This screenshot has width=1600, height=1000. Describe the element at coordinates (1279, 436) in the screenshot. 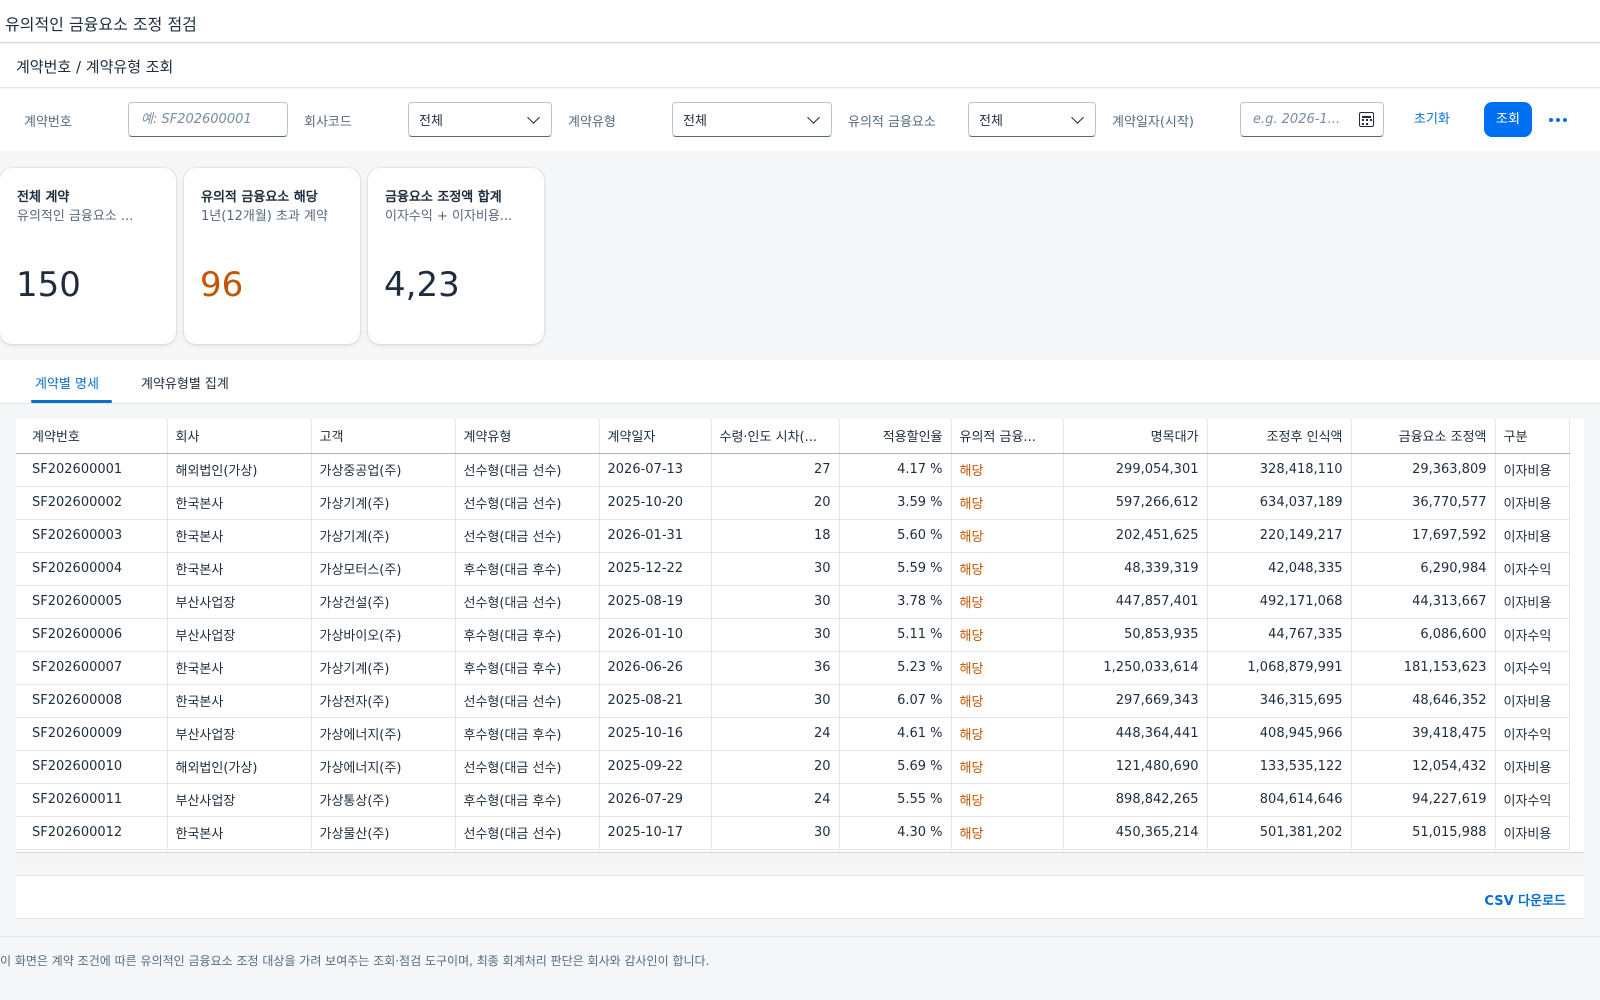

I see `column-header: 조정후 인식액` at that location.